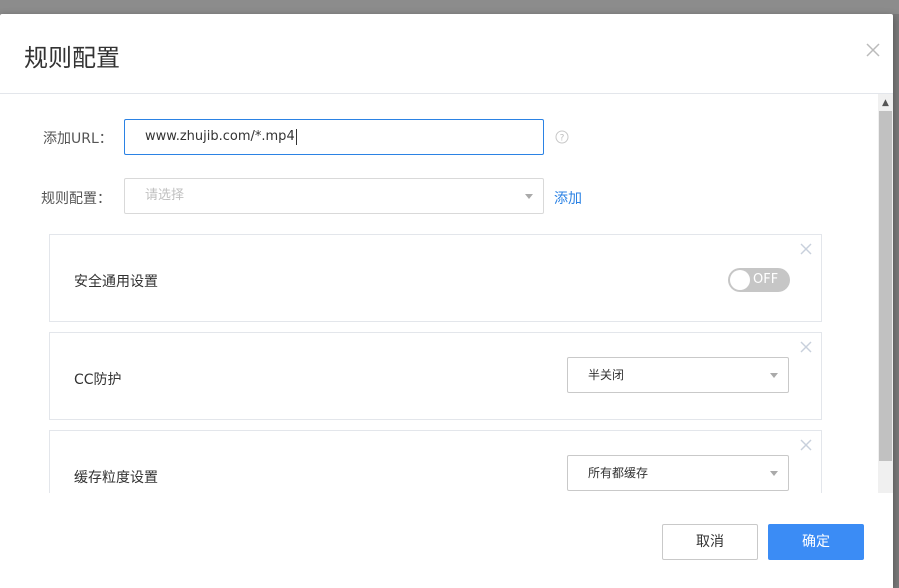 The image size is (899, 588). I want to click on rule-card-label: 缓存粒度设置, so click(116, 478).